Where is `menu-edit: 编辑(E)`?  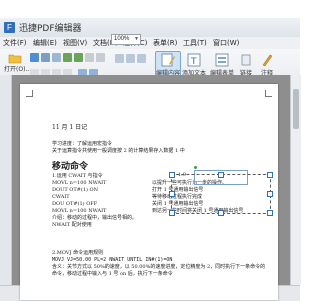 menu-edit: 编辑(E) is located at coordinates (45, 43).